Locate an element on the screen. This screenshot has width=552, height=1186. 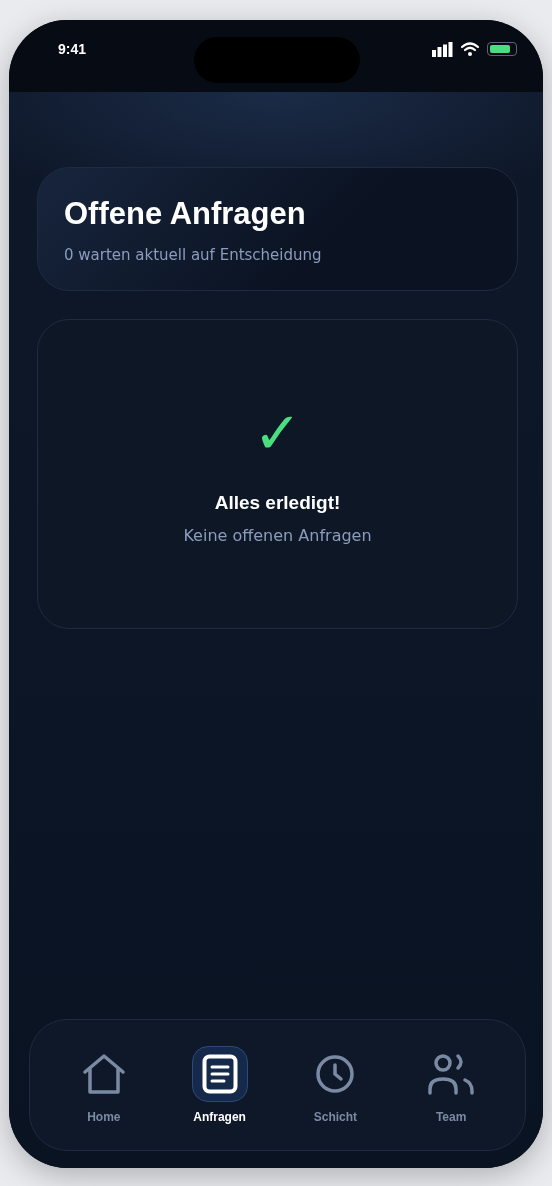
document-icon is located at coordinates (219, 1074).